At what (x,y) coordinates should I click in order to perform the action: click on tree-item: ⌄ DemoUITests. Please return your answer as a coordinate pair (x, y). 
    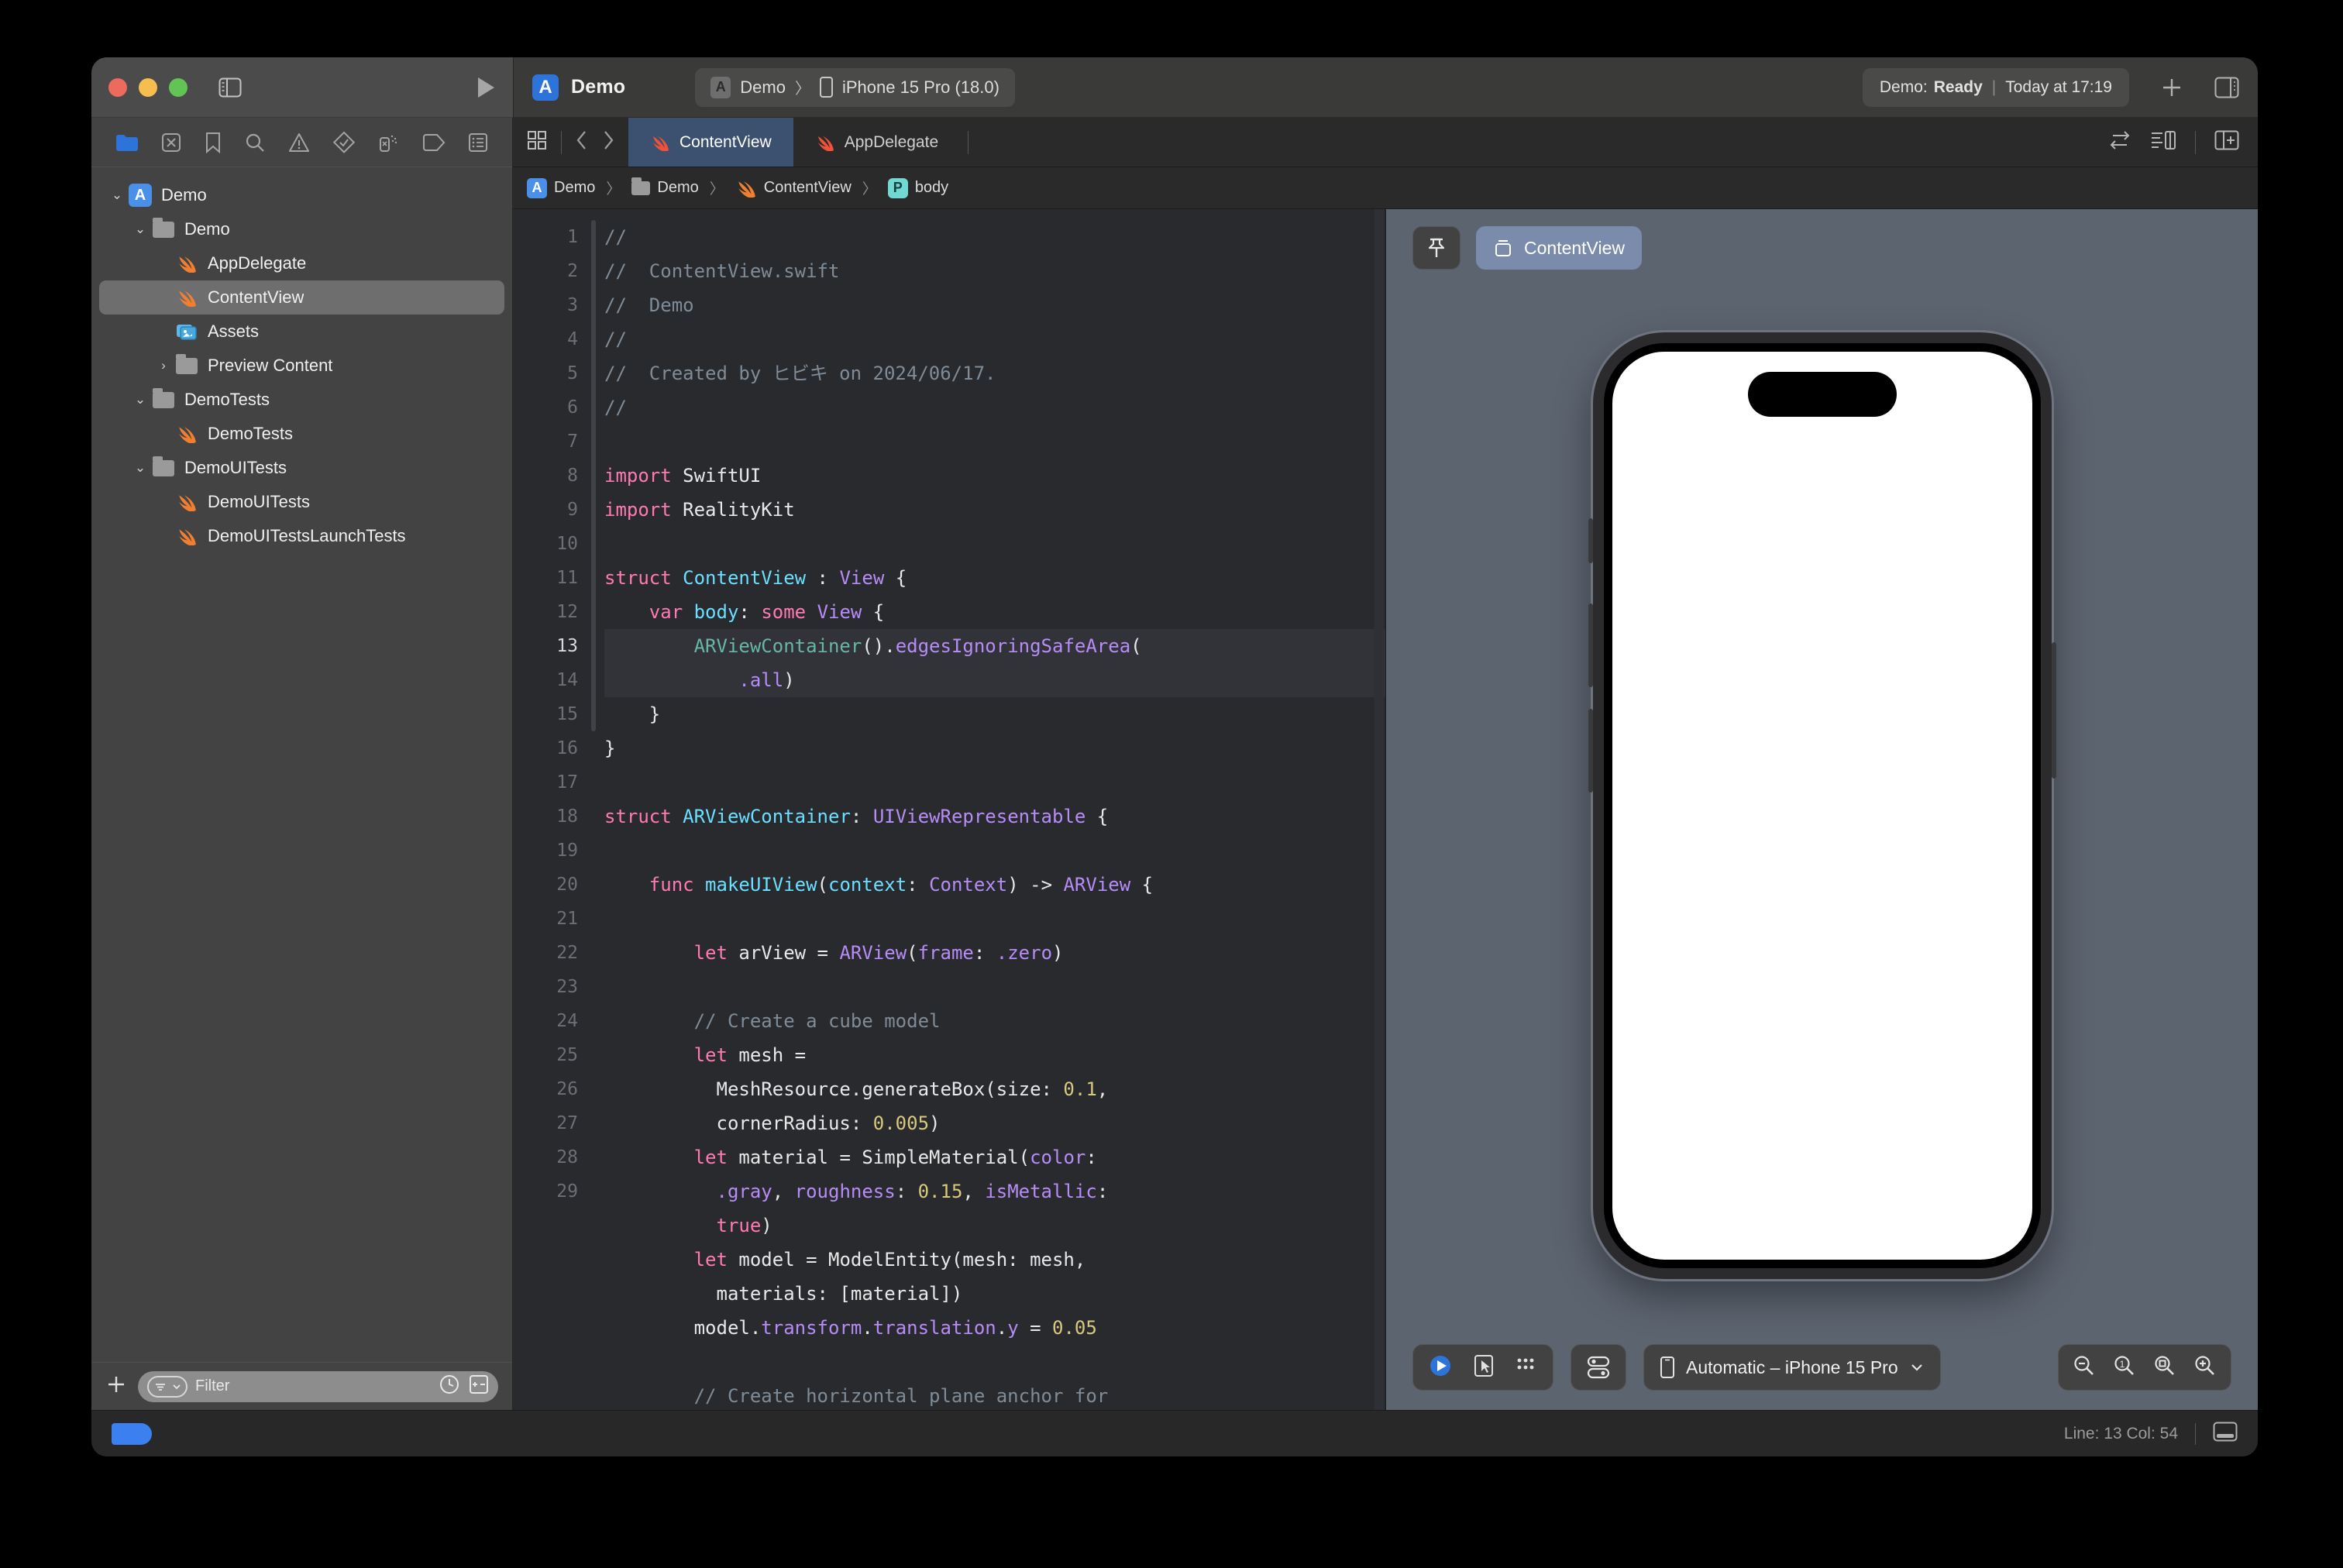
    Looking at the image, I should click on (301, 468).